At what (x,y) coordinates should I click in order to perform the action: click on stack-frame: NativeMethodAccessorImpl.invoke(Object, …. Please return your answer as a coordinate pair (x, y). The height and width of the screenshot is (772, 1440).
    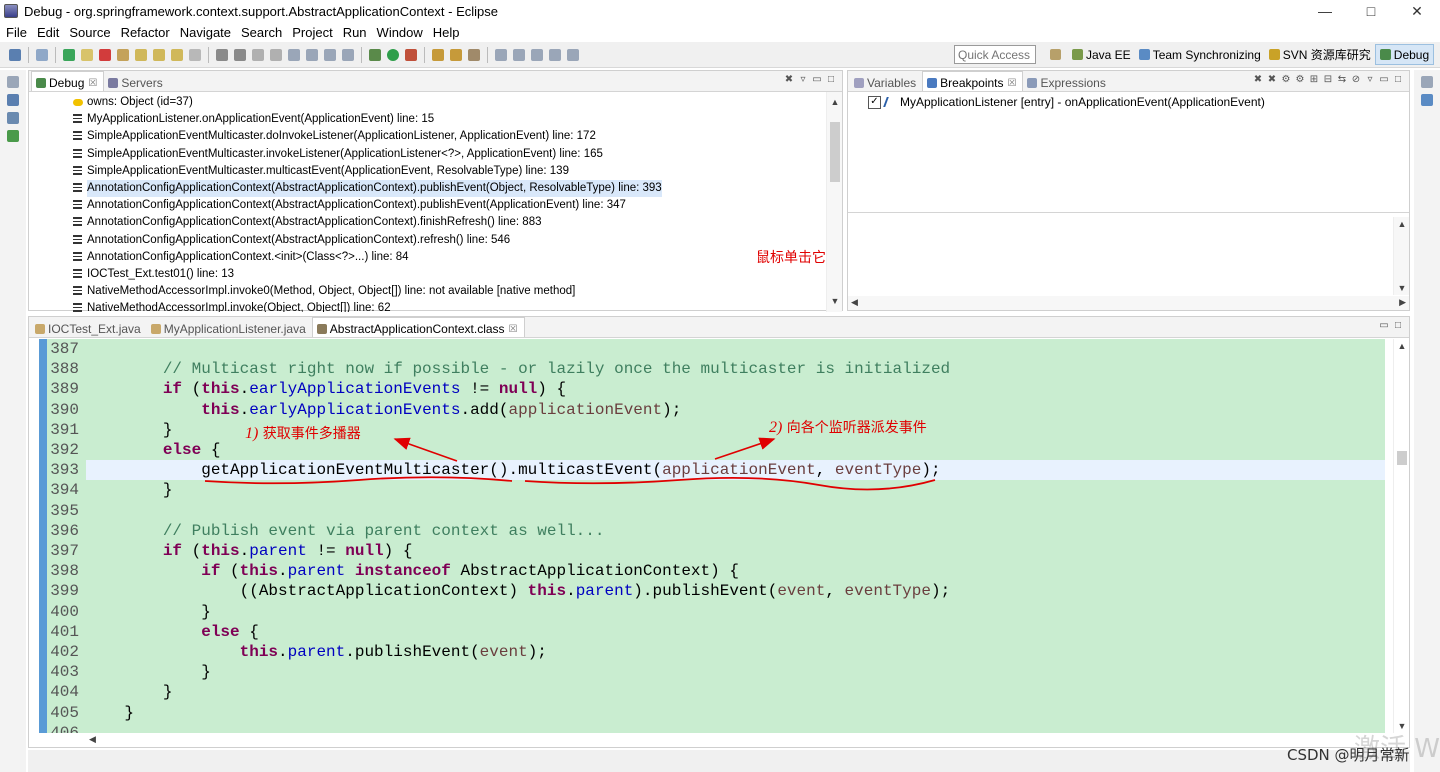
    Looking at the image, I should click on (457, 306).